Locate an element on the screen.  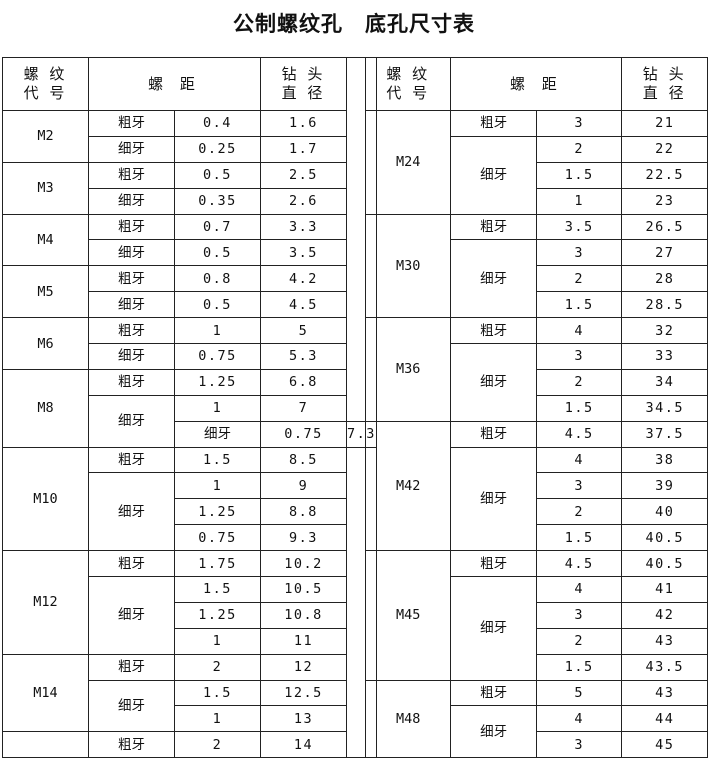
thread-code-cell: M5 is located at coordinates (45, 292).